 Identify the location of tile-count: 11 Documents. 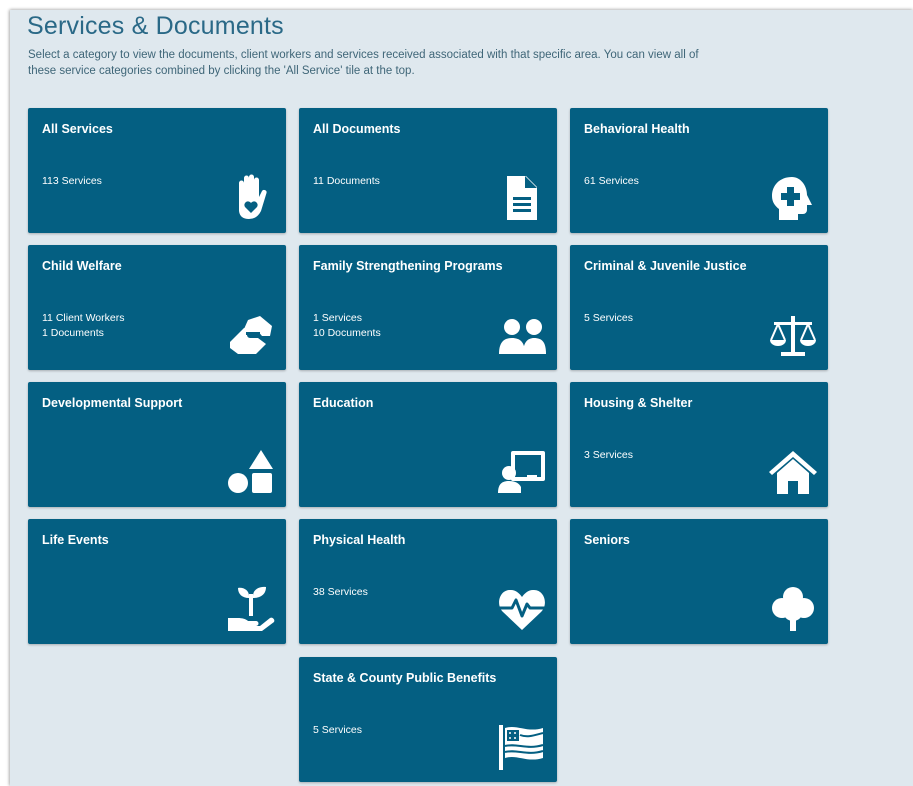
(346, 181).